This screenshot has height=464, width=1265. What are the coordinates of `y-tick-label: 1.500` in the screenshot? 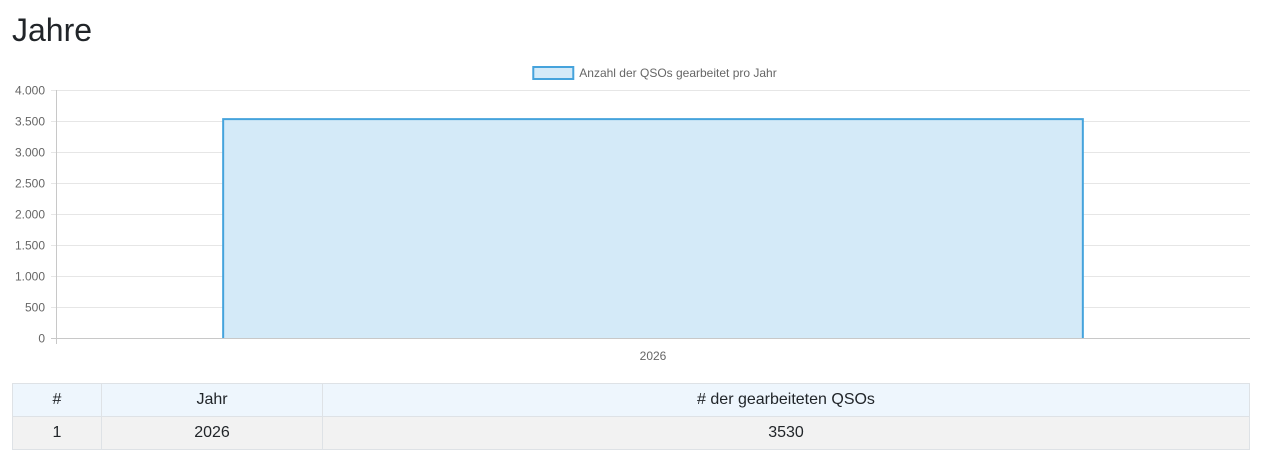 It's located at (30, 246).